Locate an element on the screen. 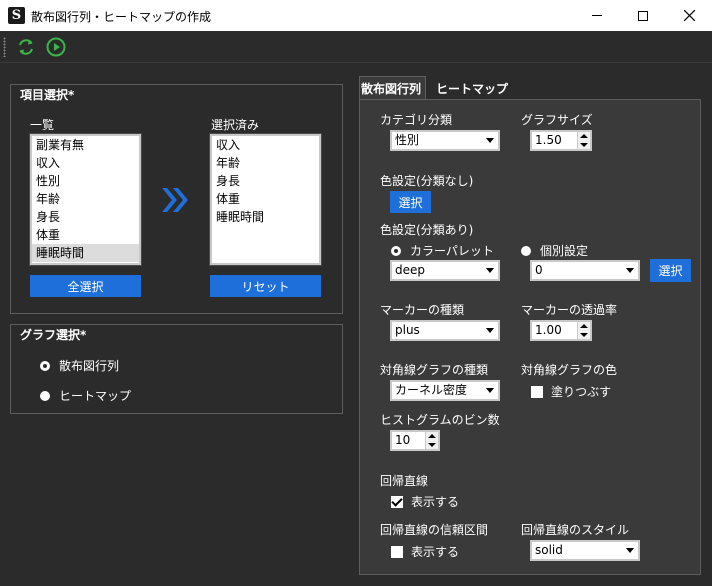 The width and height of the screenshot is (712, 586). diag-type-label: 対角線グラフの種類 is located at coordinates (434, 370).